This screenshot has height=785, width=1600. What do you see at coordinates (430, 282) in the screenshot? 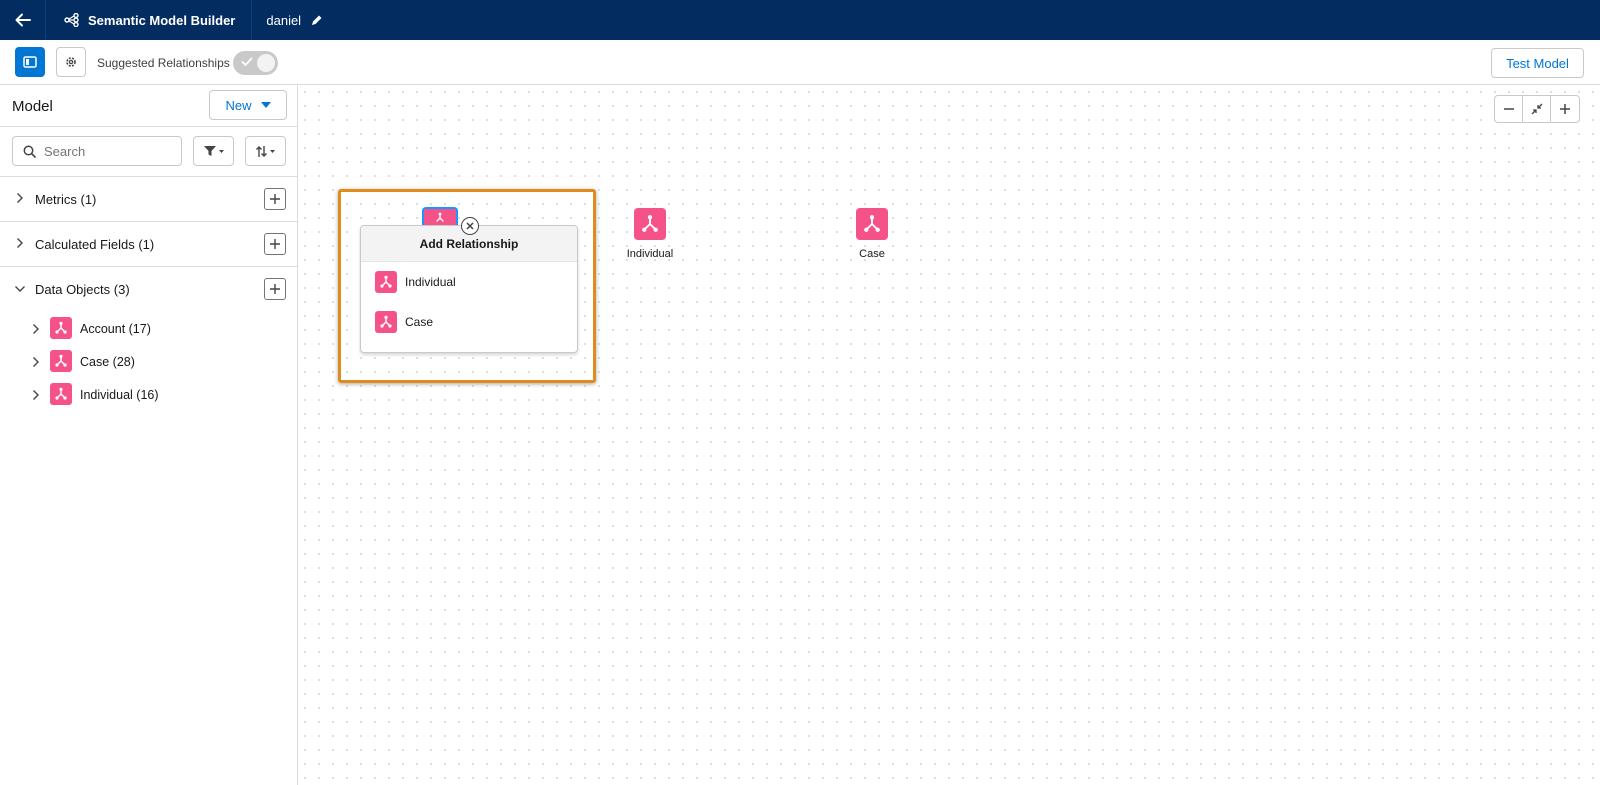
I see `option-label: Individual` at bounding box center [430, 282].